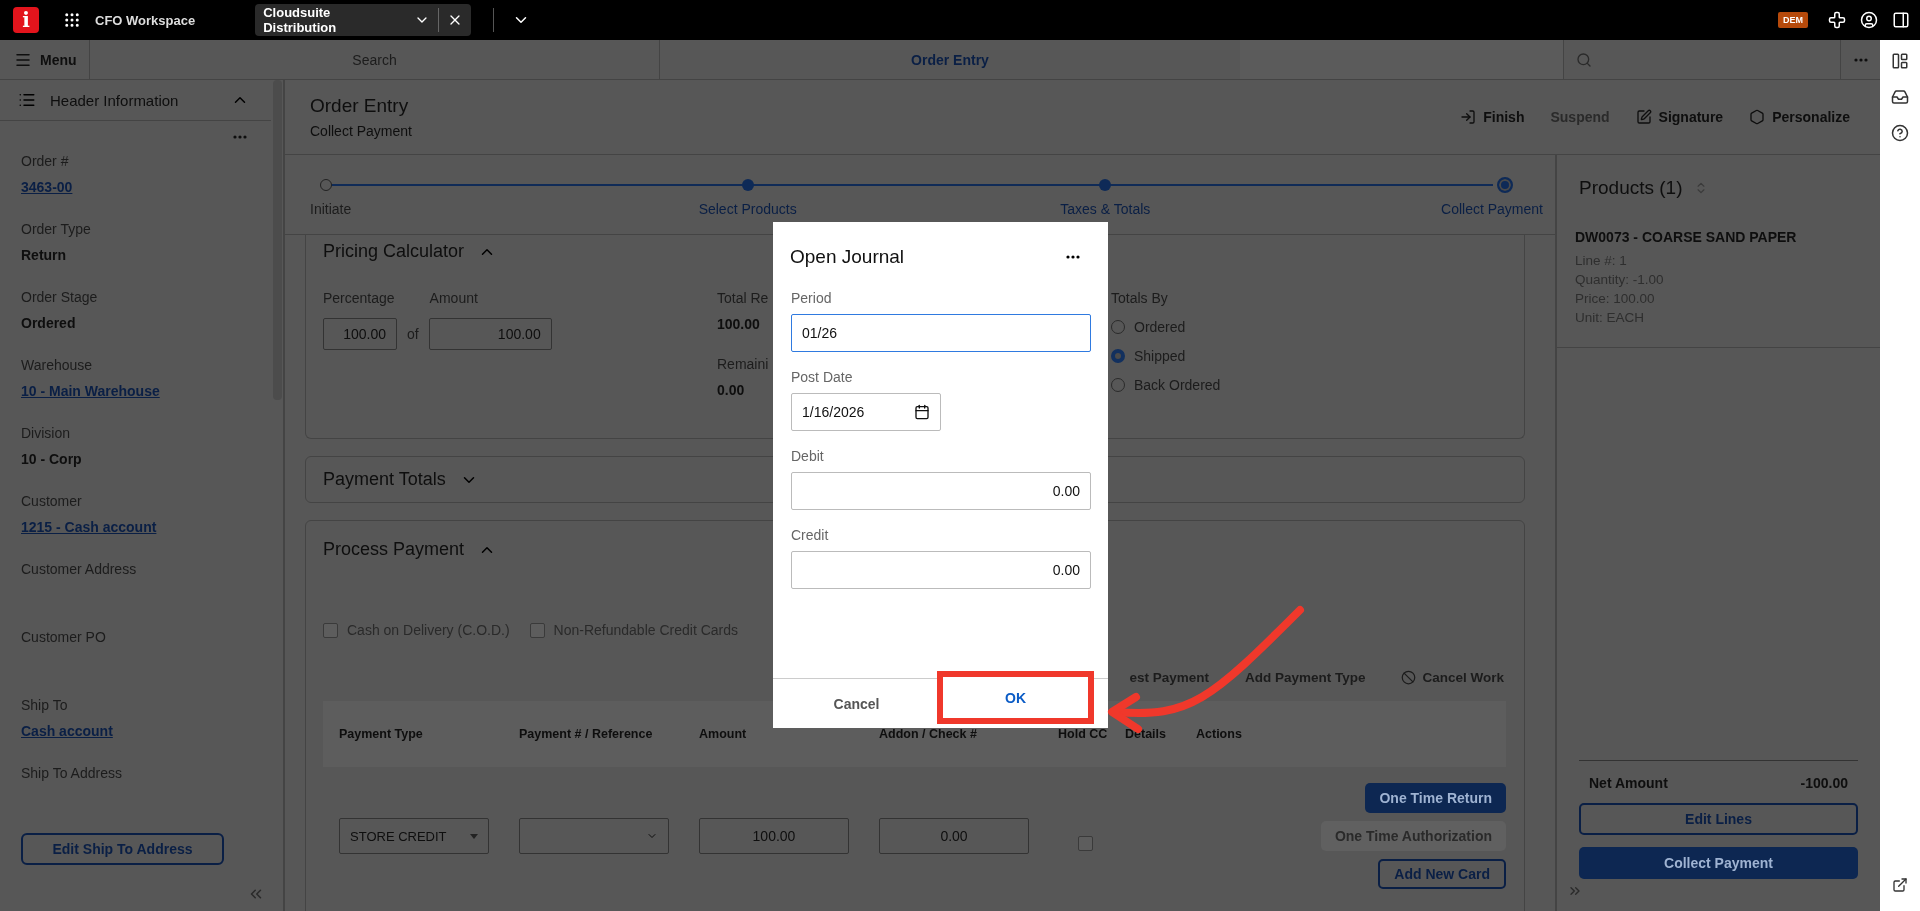  I want to click on layout-icon, so click(1900, 61).